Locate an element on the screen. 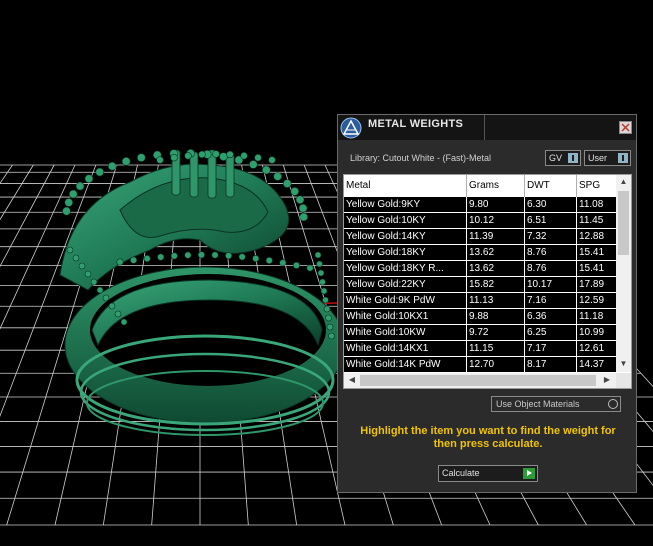  cell-metal: Yellow Gold:10KY is located at coordinates (405, 220).